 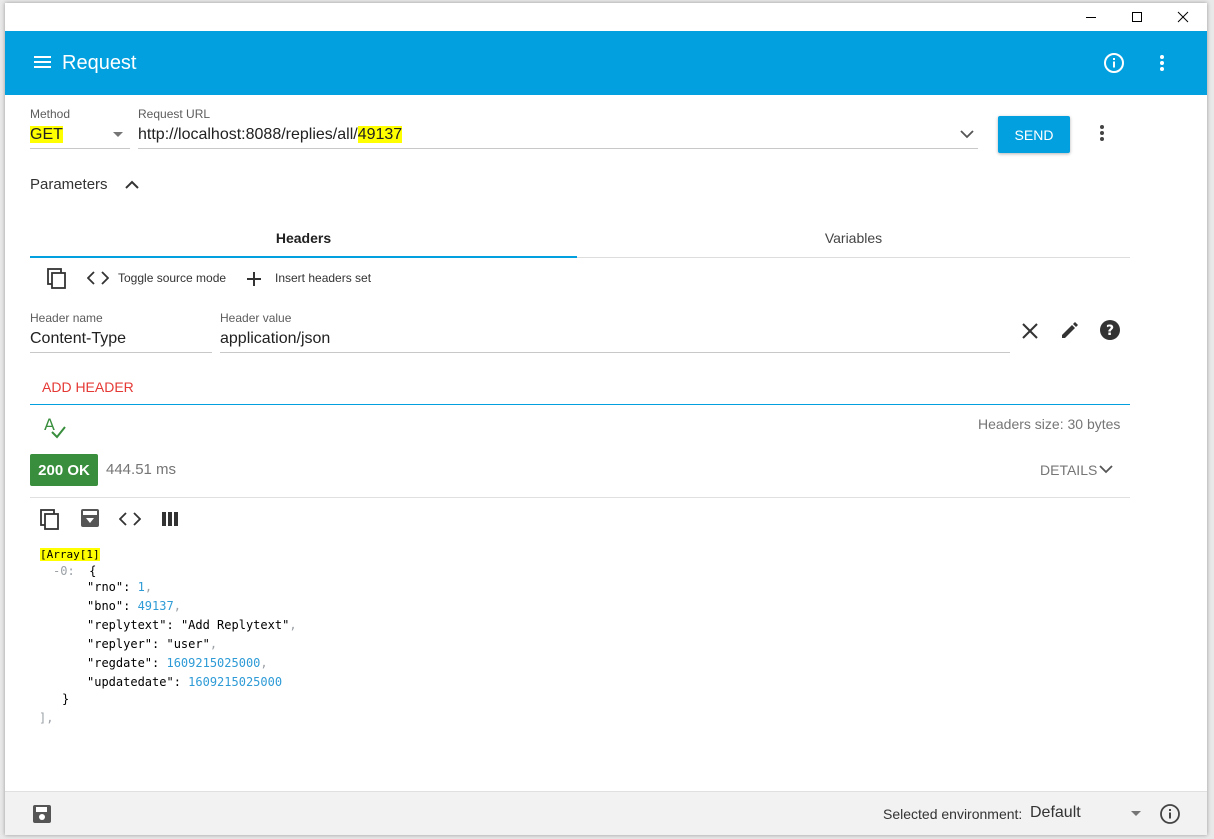 What do you see at coordinates (323, 278) in the screenshot?
I see `insert-headers-set-button: Insert headers set` at bounding box center [323, 278].